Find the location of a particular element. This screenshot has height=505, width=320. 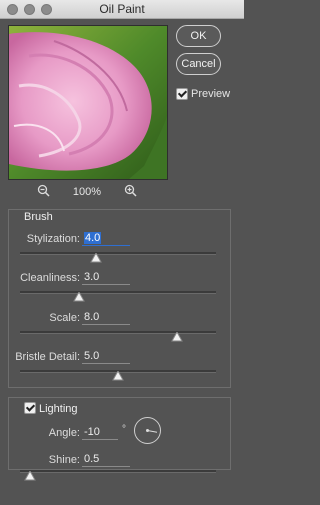

stylization-field: 4.0 is located at coordinates (106, 238).